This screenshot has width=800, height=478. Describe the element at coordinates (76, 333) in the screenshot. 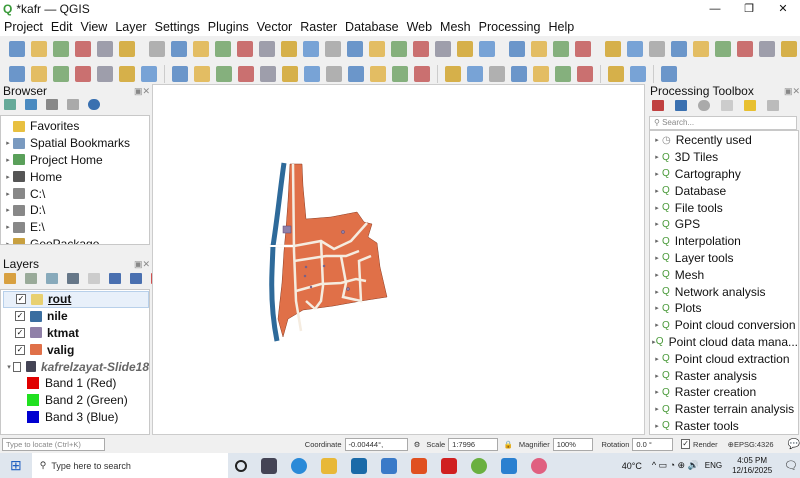

I see `layer-item: ✓ ktmat` at that location.